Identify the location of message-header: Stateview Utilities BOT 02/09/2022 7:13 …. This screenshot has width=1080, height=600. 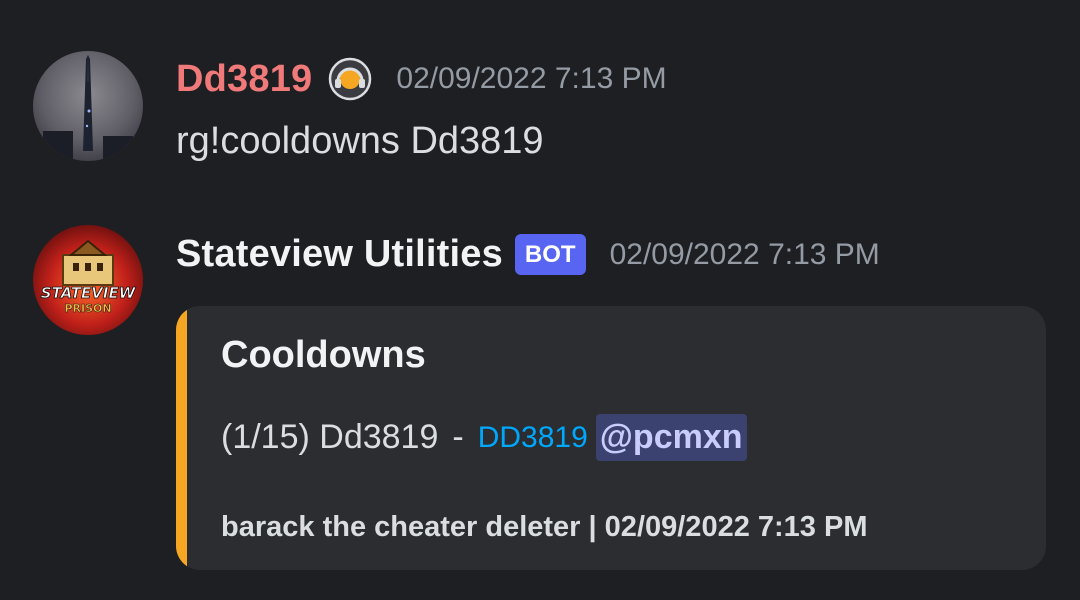
(528, 254).